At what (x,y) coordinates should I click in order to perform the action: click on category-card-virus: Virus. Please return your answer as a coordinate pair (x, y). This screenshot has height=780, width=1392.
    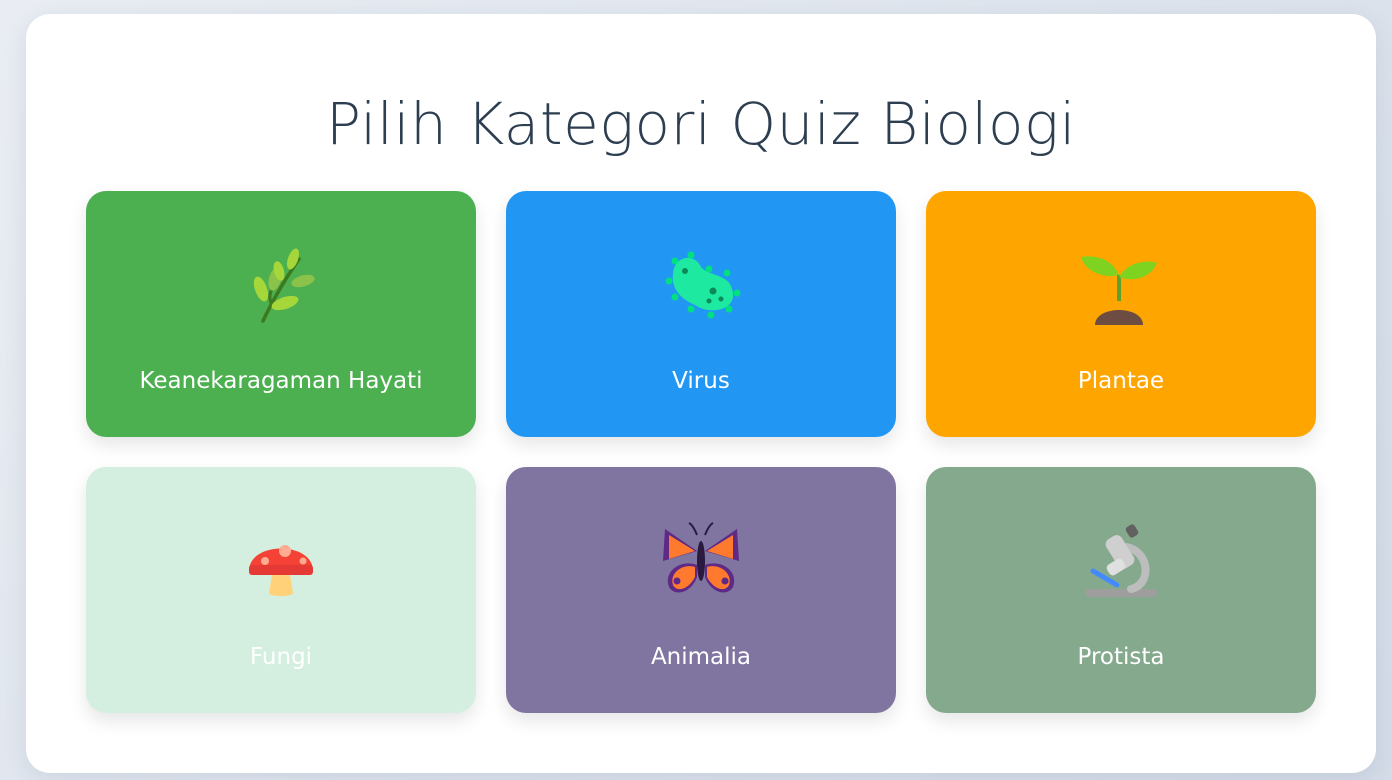
    Looking at the image, I should click on (701, 314).